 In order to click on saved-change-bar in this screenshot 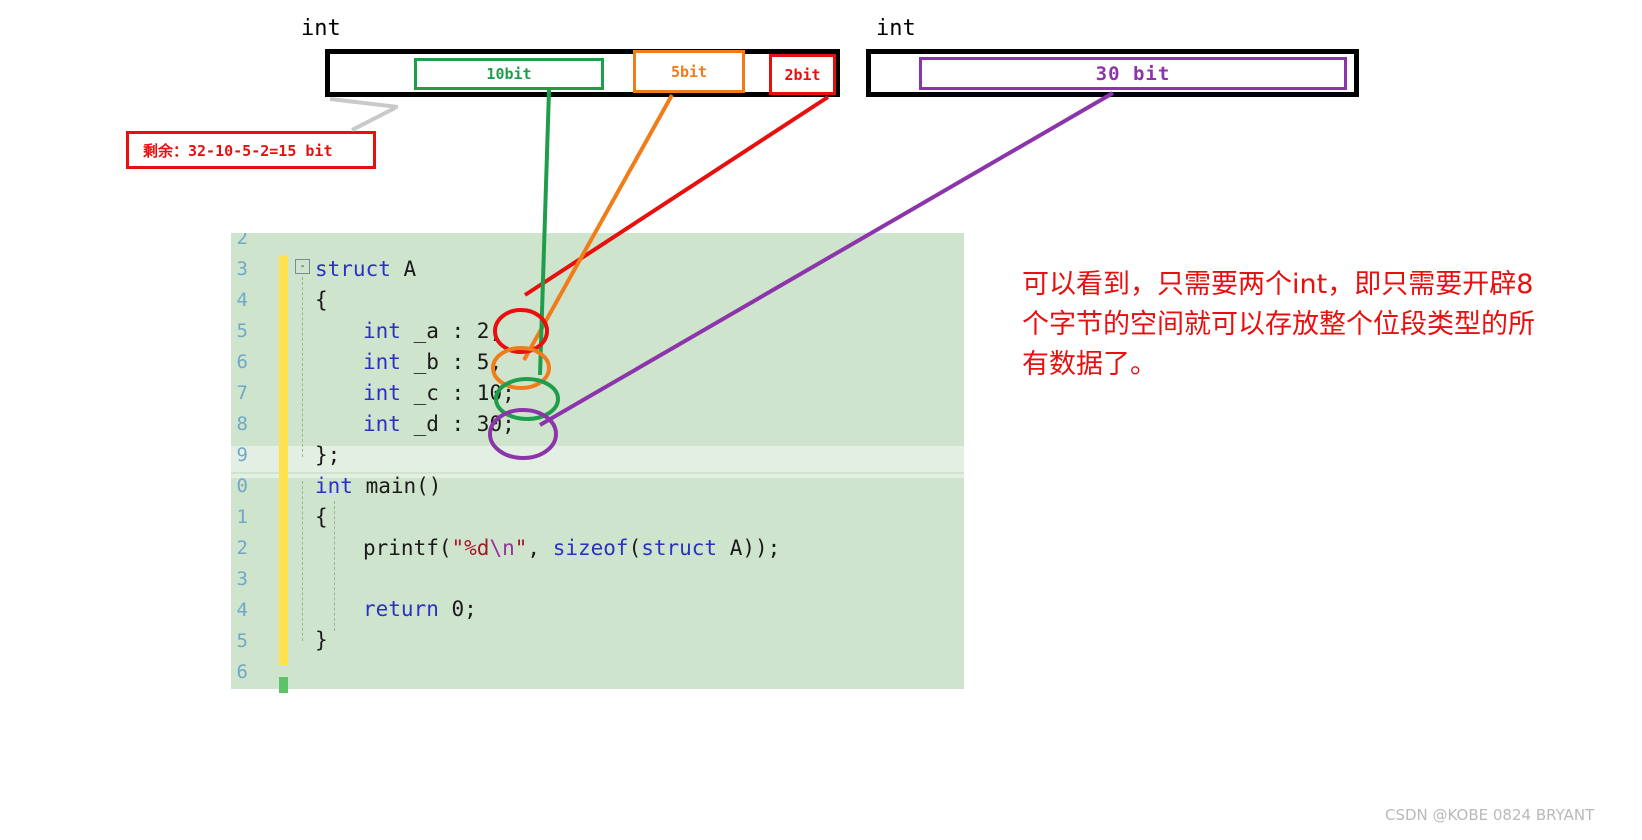, I will do `click(283, 685)`.